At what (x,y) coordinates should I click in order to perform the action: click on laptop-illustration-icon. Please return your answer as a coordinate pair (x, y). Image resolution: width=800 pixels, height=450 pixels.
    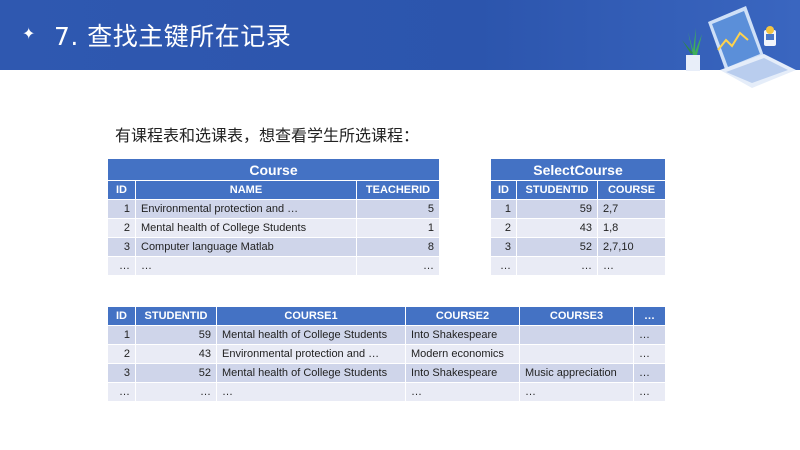
    Looking at the image, I should click on (739, 47).